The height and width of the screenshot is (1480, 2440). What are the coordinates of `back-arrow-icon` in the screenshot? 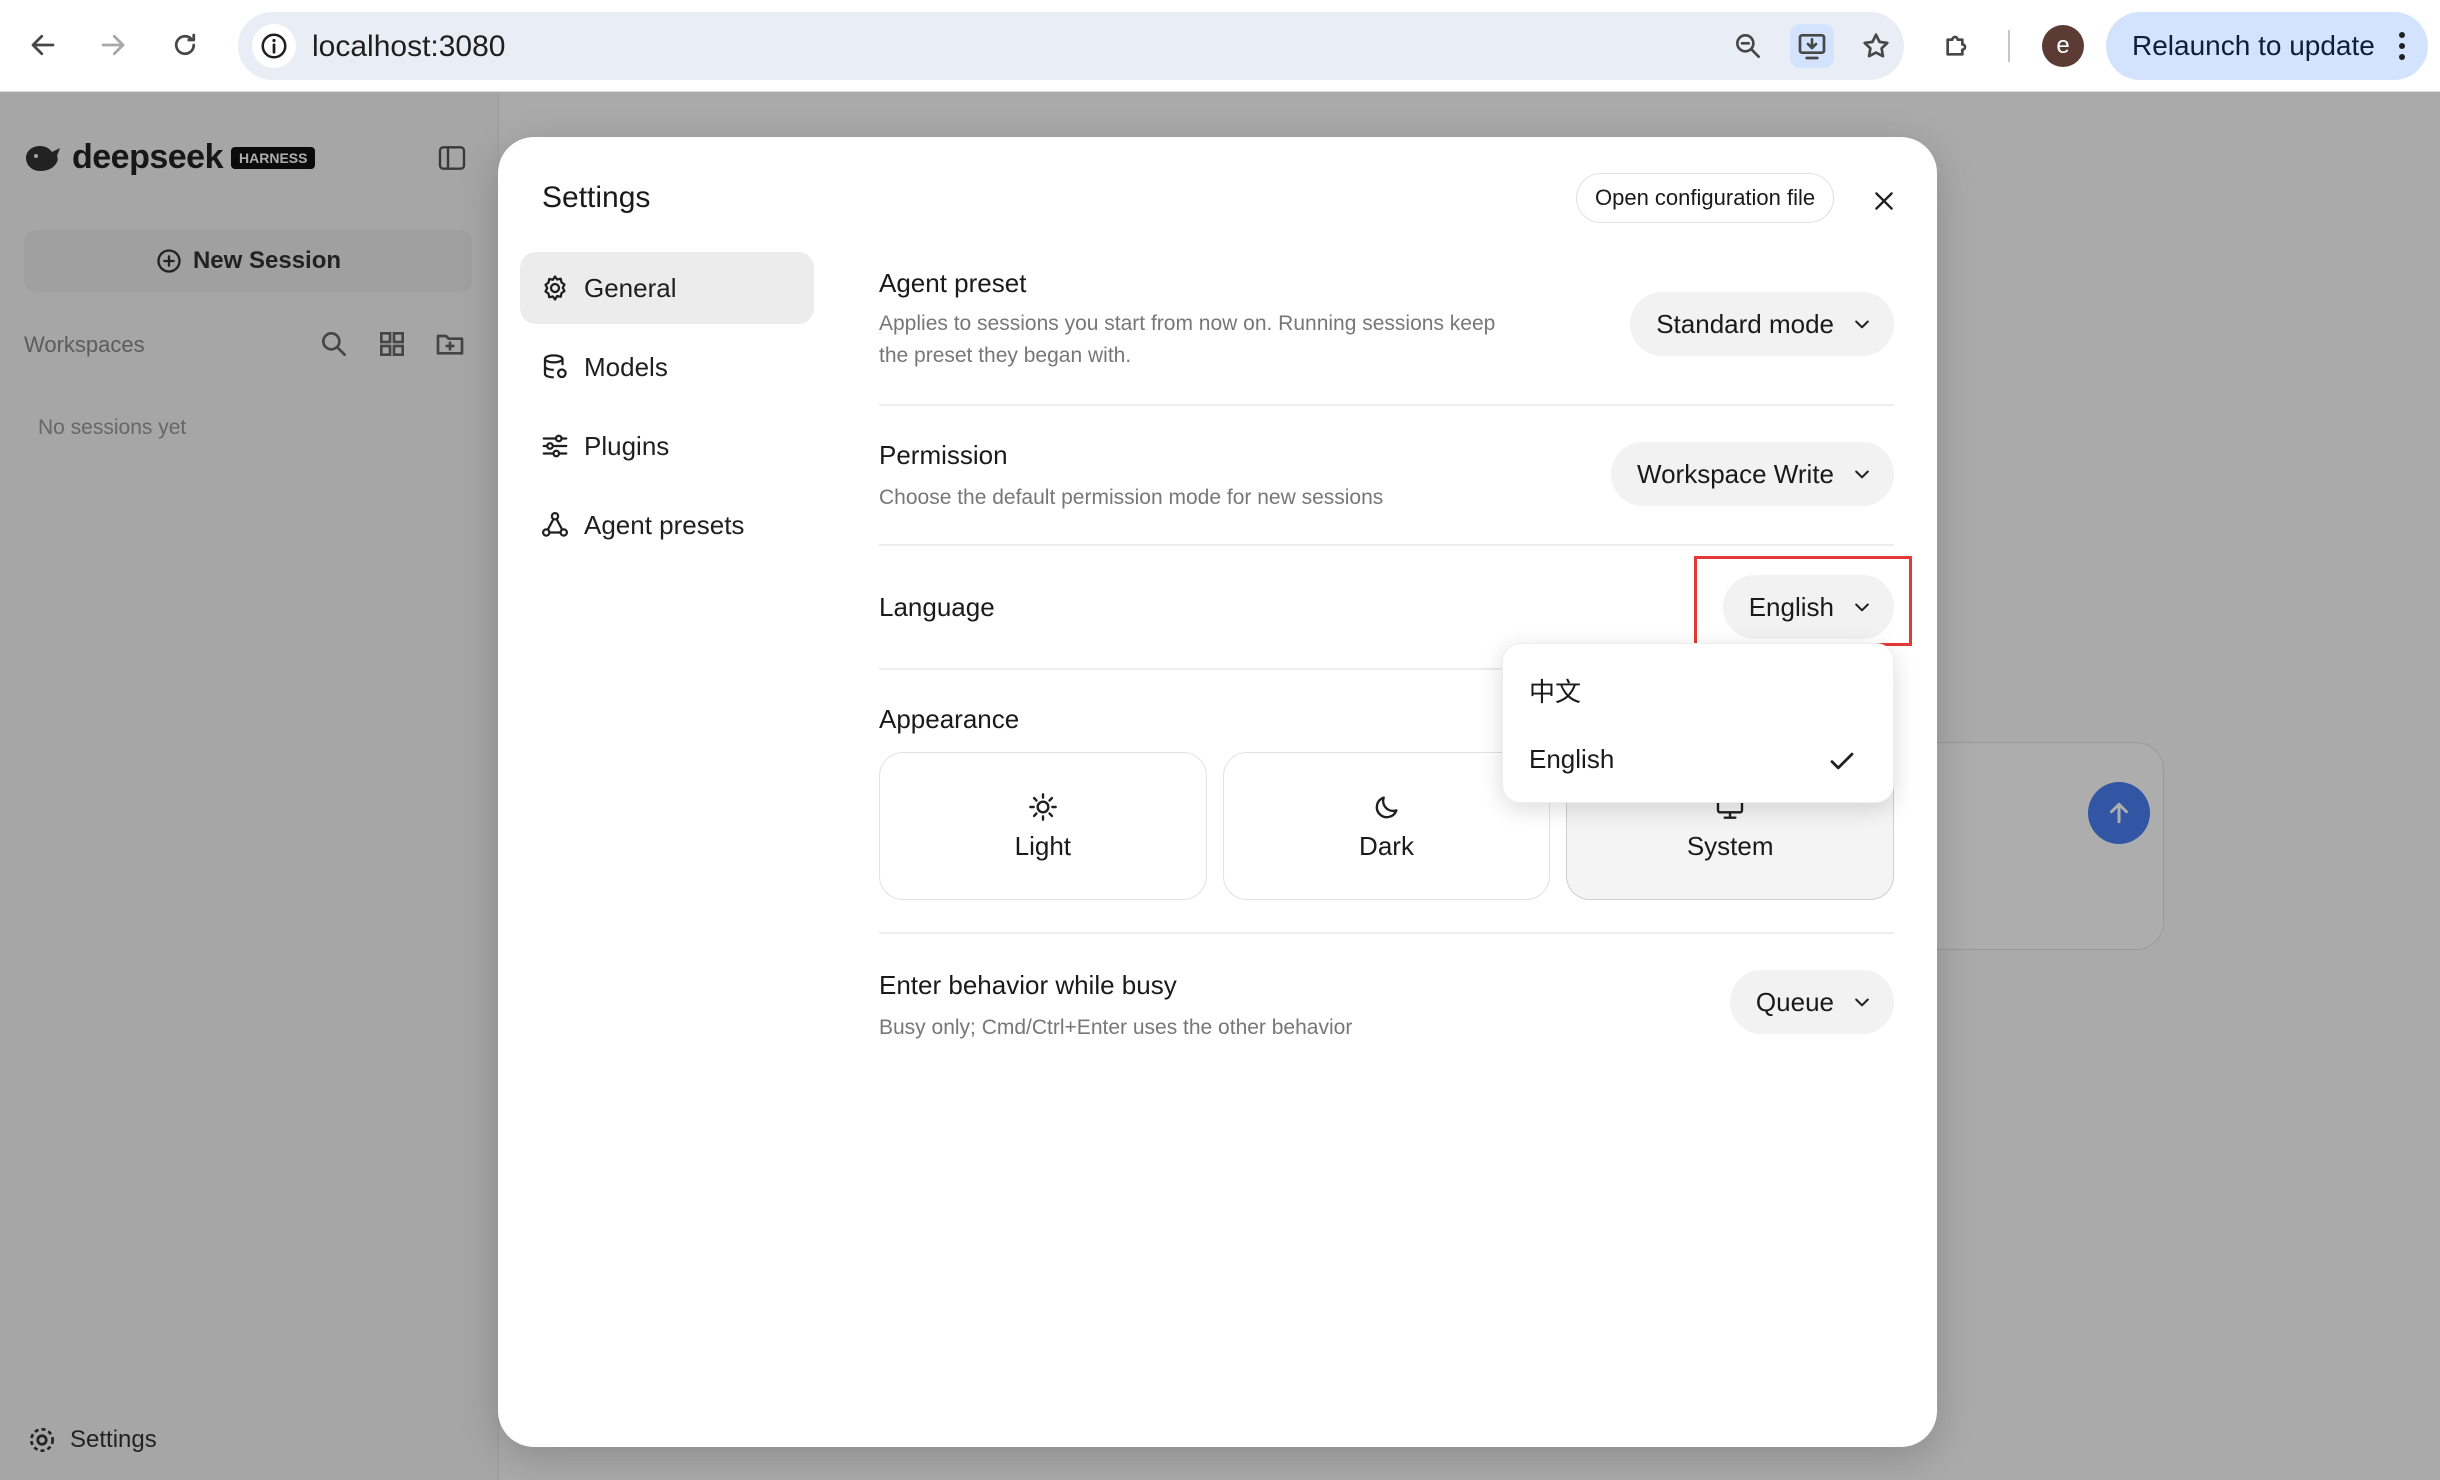 It's located at (43, 45).